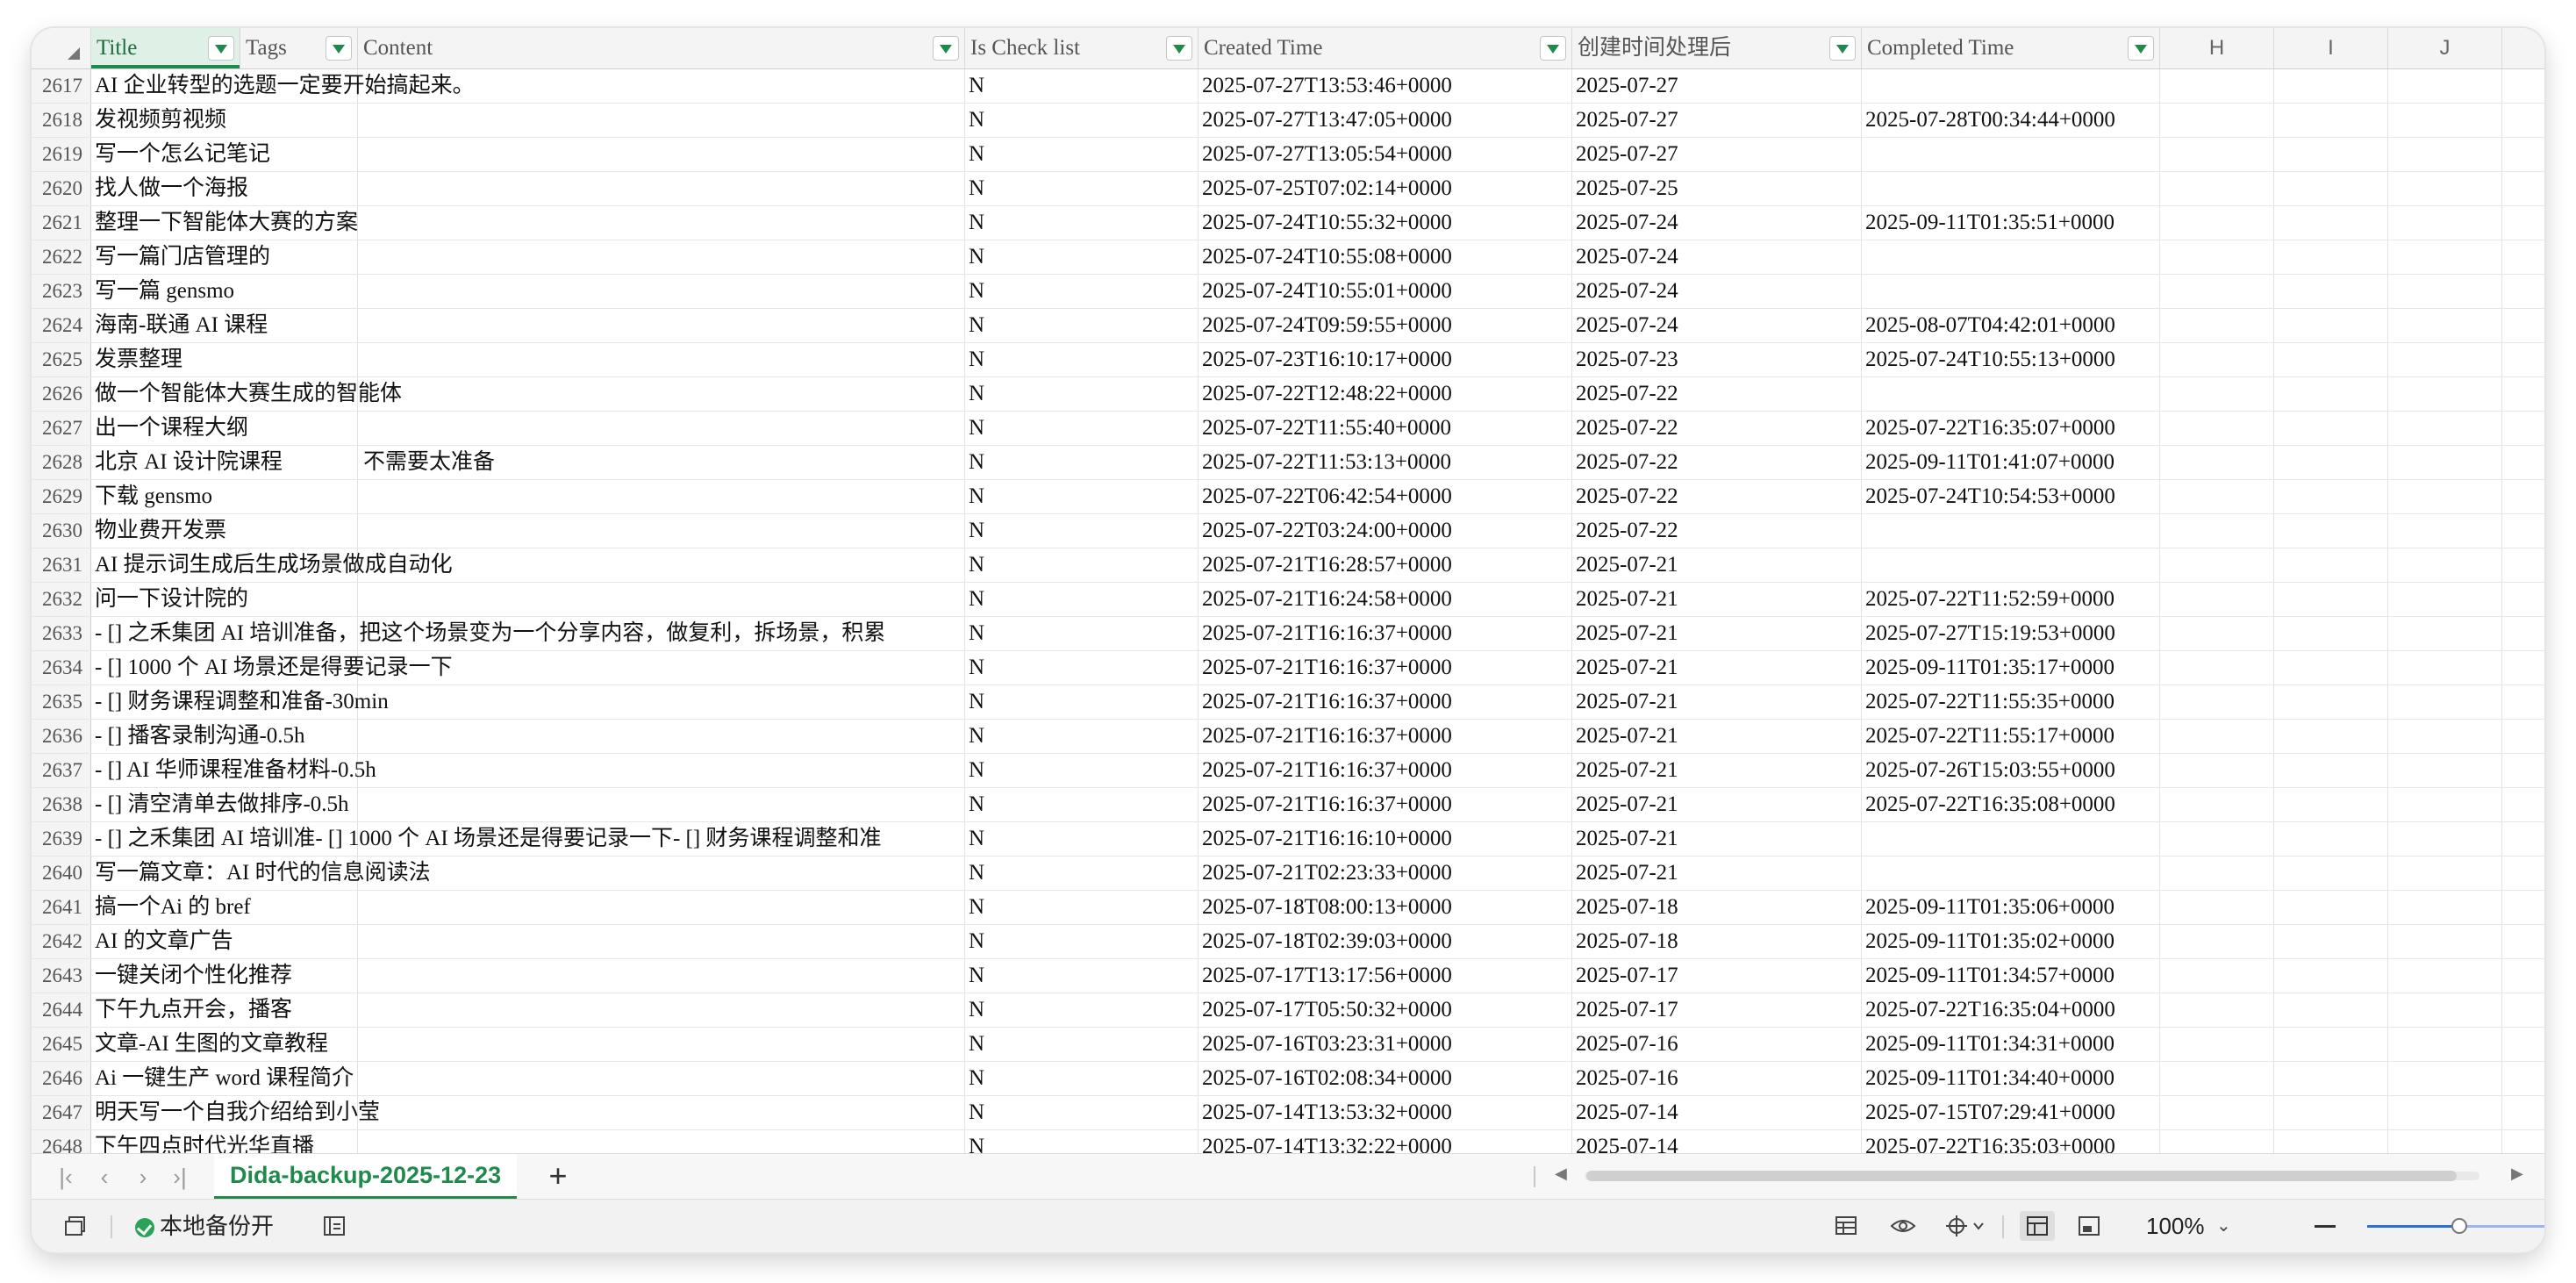 This screenshot has height=1283, width=2576. I want to click on zoom-dropdown-icon: ⌄, so click(2223, 1226).